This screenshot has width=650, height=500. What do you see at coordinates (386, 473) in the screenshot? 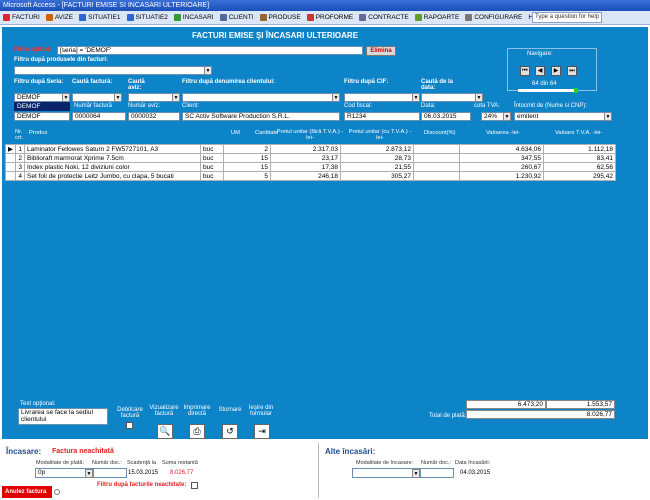
I see `other-method-field` at bounding box center [386, 473].